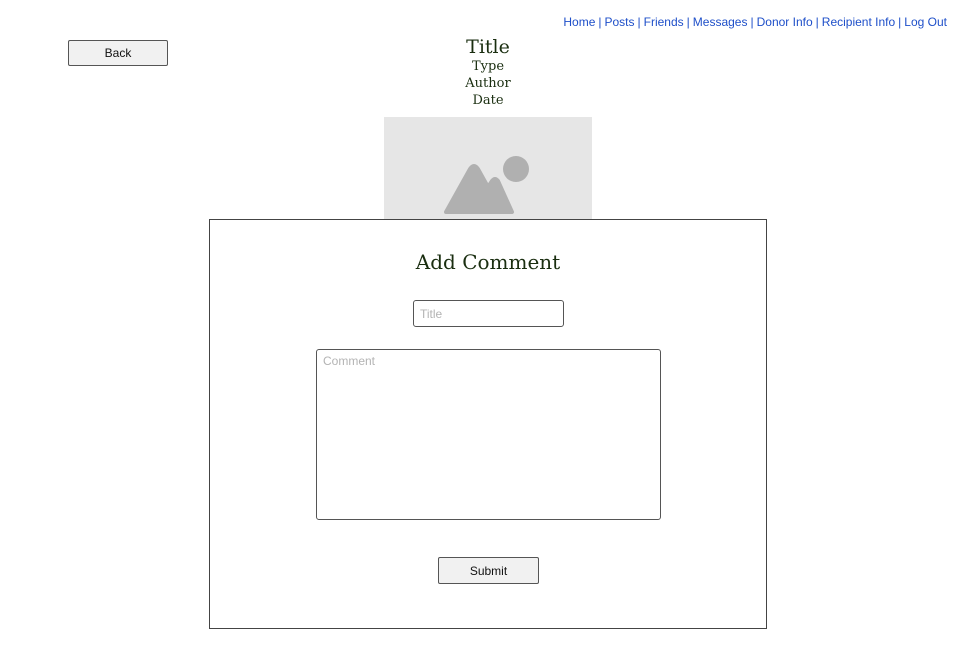 The image size is (979, 648). I want to click on post-title: Title, so click(488, 47).